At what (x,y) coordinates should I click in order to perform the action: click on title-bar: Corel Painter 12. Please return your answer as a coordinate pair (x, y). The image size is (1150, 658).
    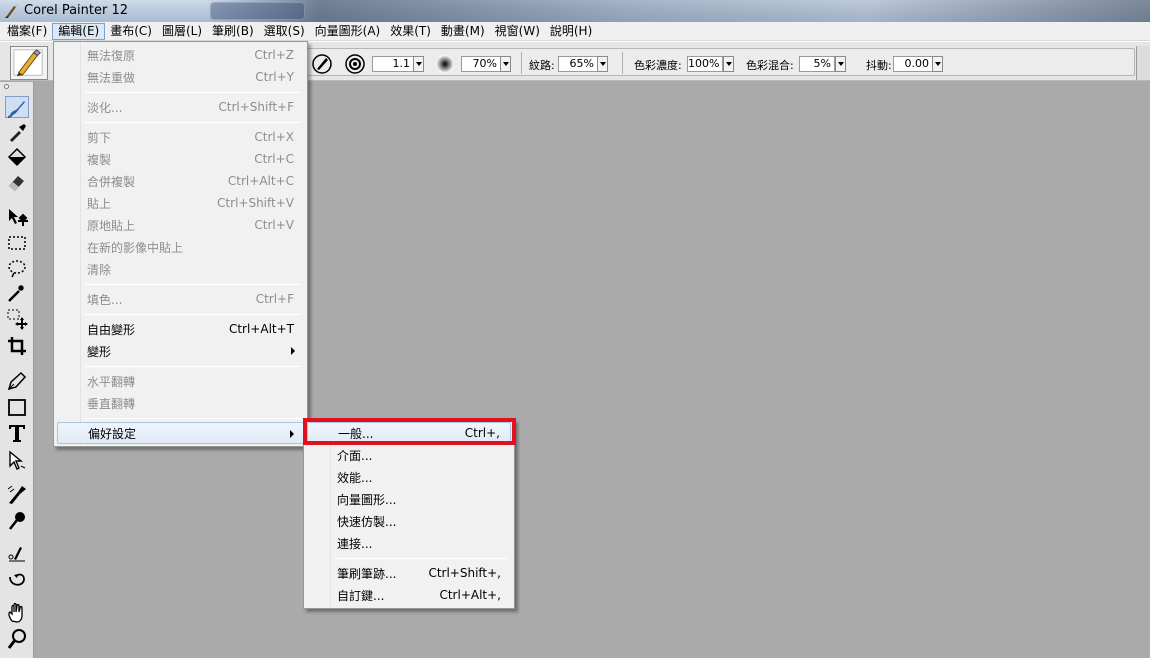
    Looking at the image, I should click on (575, 11).